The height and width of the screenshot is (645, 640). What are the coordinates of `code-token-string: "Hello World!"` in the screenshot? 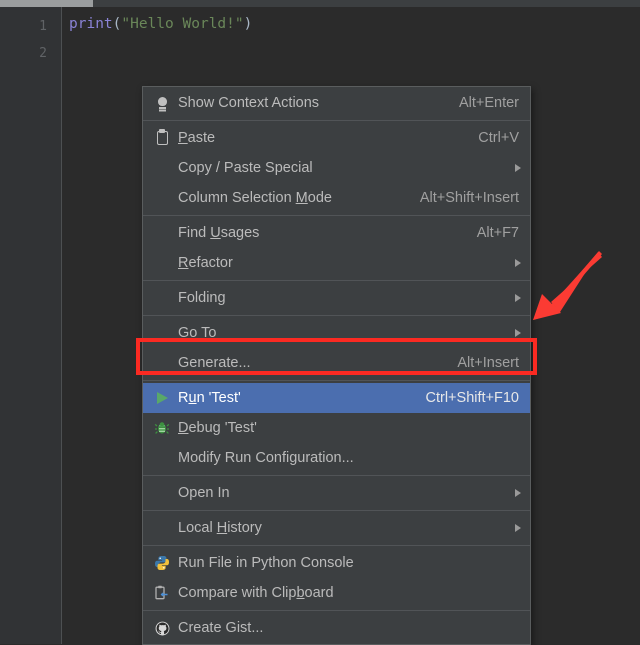 It's located at (182, 24).